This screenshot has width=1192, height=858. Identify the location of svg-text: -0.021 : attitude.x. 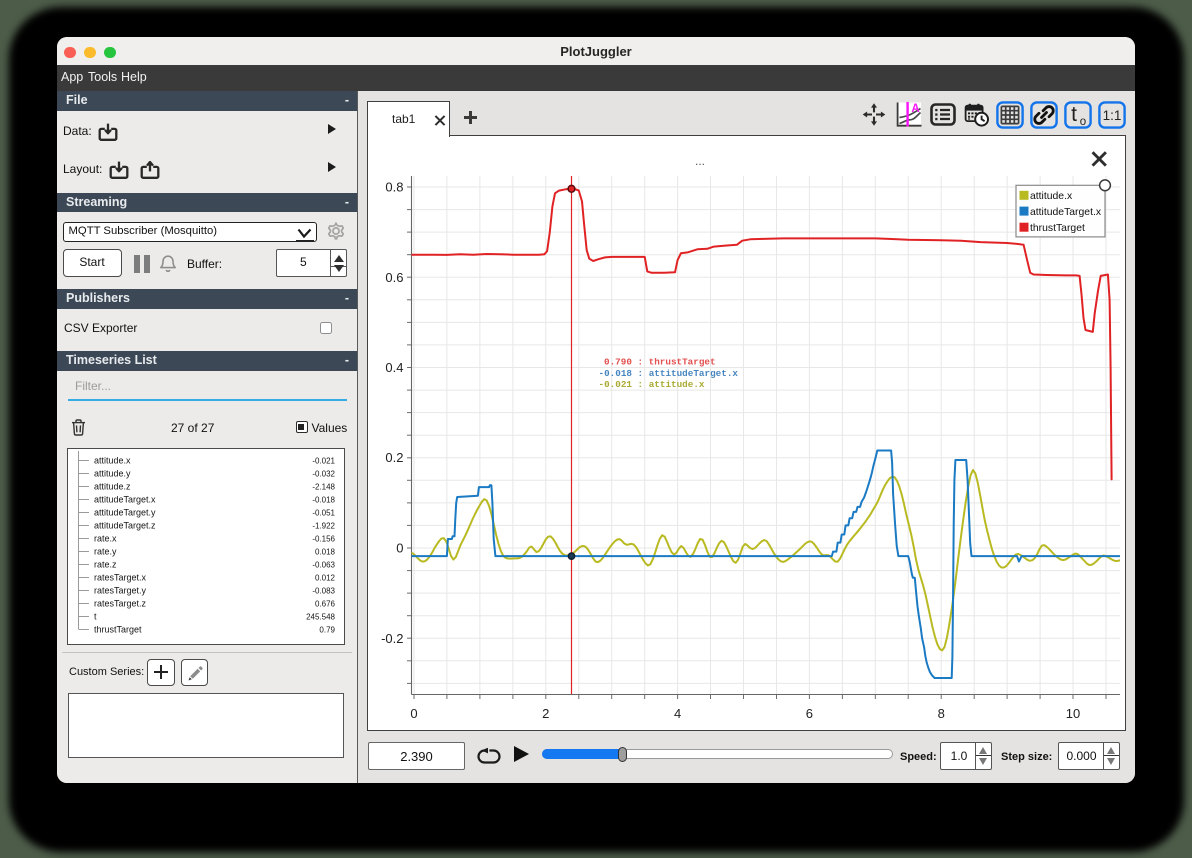
(652, 384).